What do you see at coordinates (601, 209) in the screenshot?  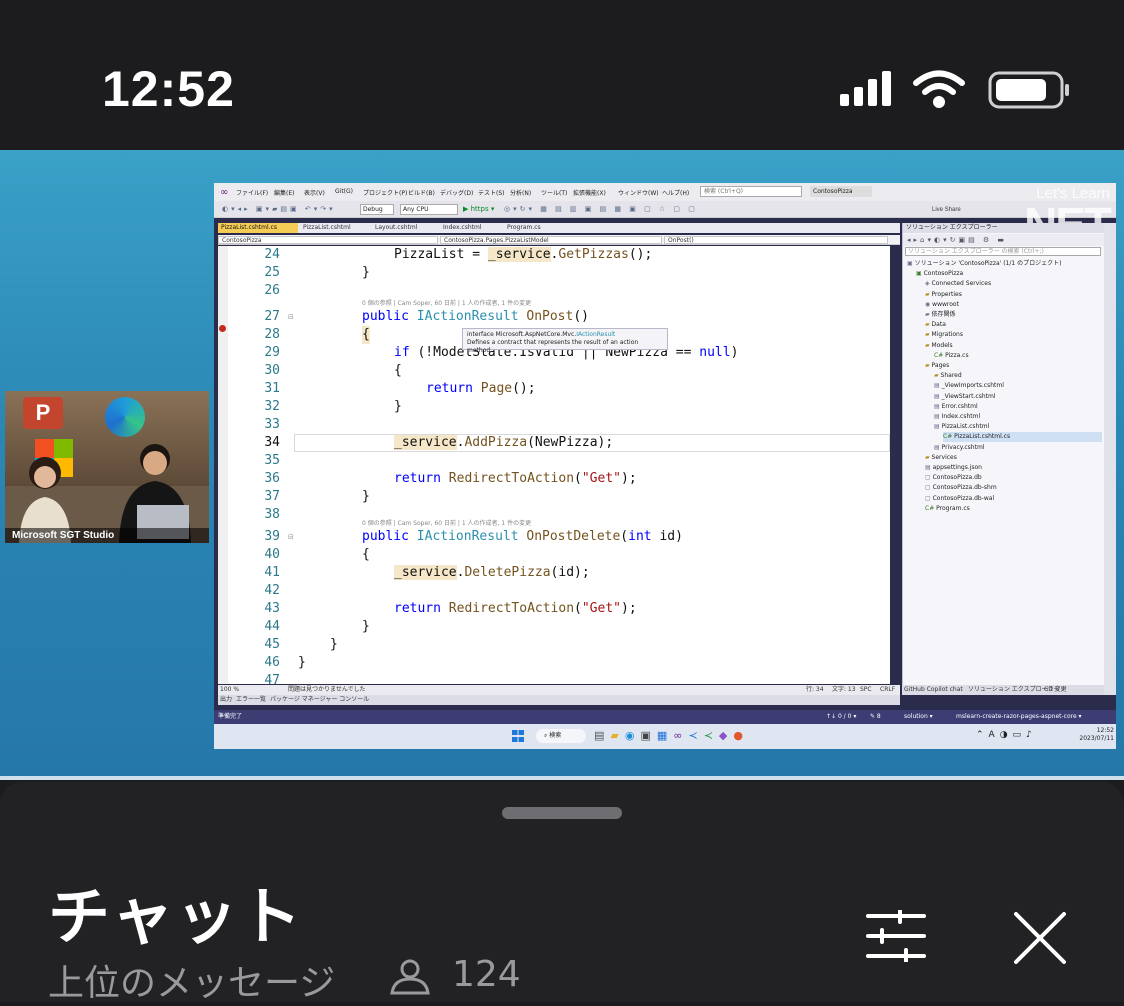 I see `toolbar-icons-right: ◎▾↻▾ ▦ ▤ ▥ ▣ ▤ ▦ ▣ ▢ ☆ ▢ ▢` at bounding box center [601, 209].